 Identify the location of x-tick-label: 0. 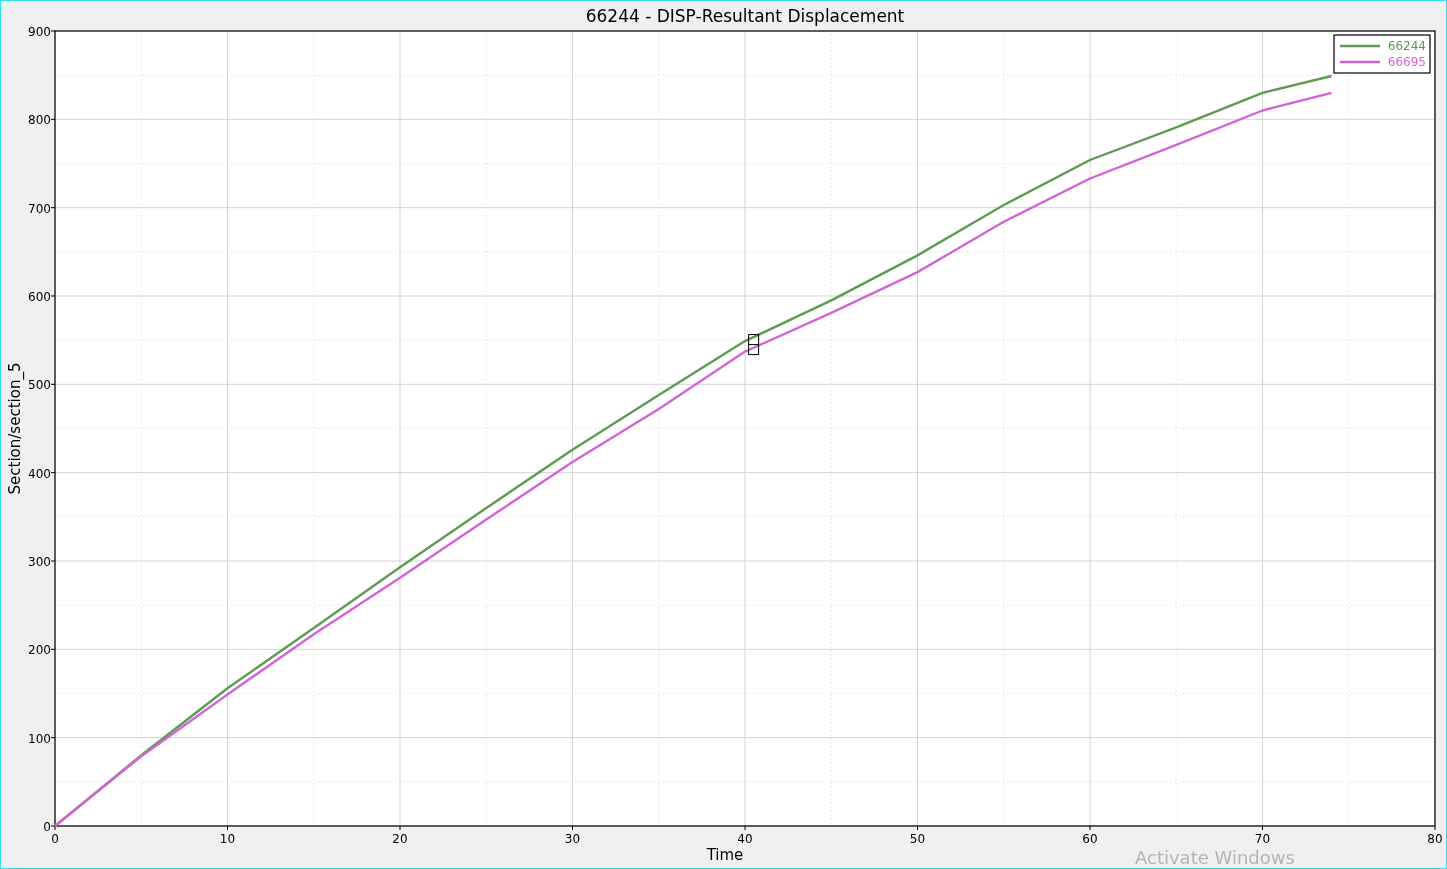
(55, 839).